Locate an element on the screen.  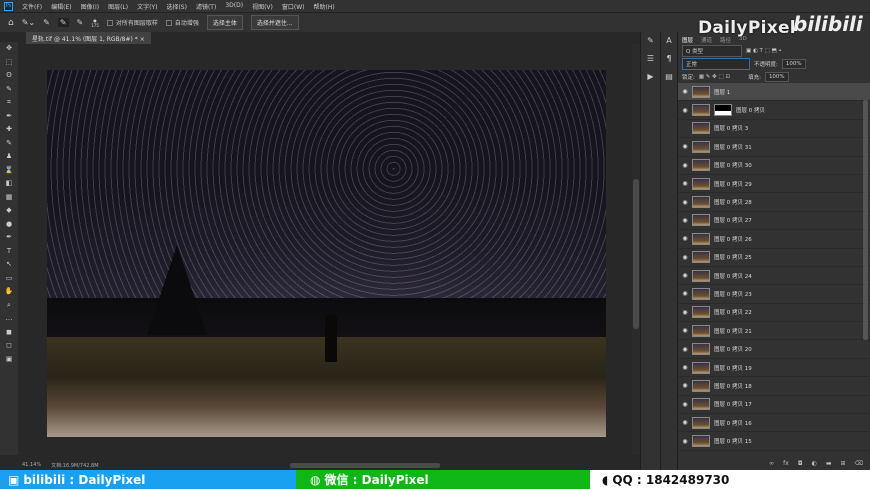
fill-input: 100% is located at coordinates (776, 76).